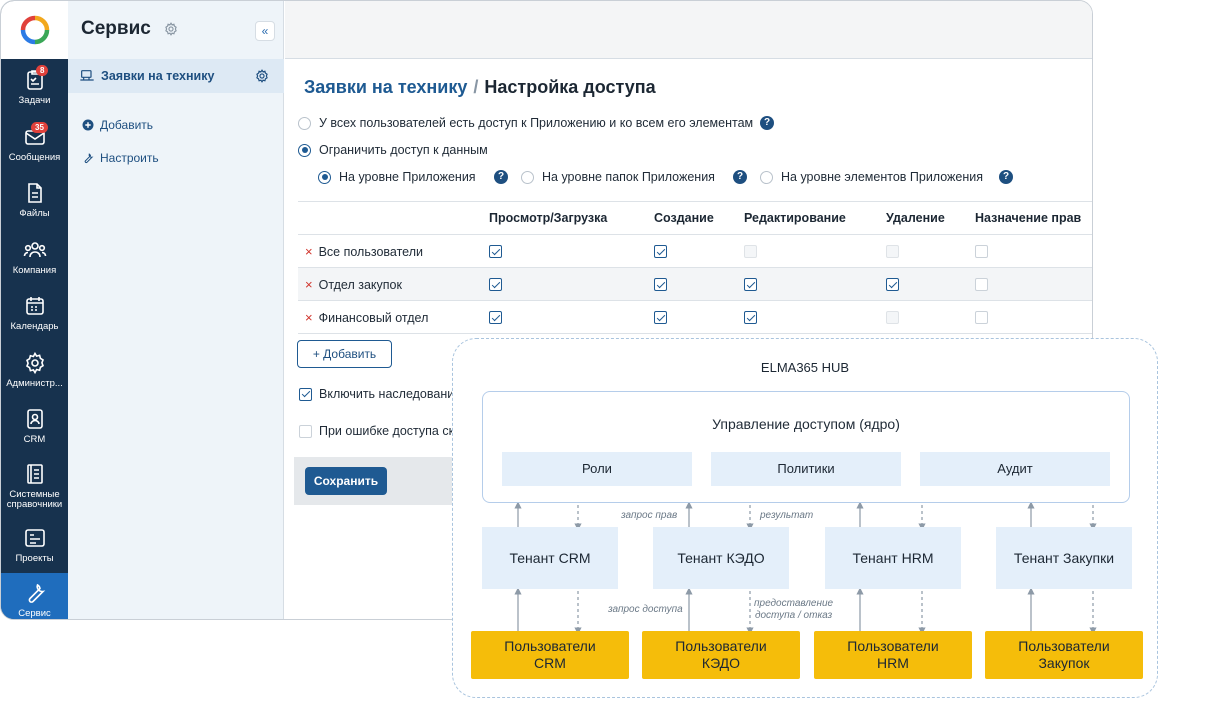  I want to click on radio-level-elements: На уровне элементов Приложения, so click(871, 177).